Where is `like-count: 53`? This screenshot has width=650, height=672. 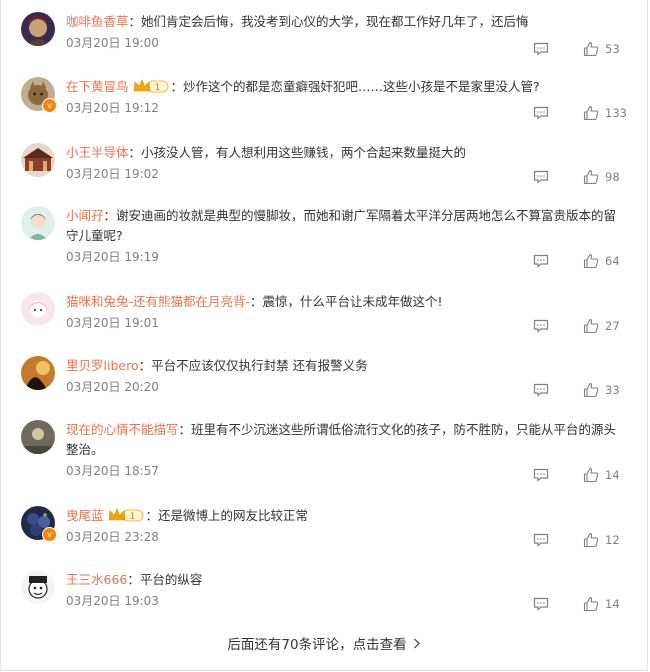 like-count: 53 is located at coordinates (612, 49).